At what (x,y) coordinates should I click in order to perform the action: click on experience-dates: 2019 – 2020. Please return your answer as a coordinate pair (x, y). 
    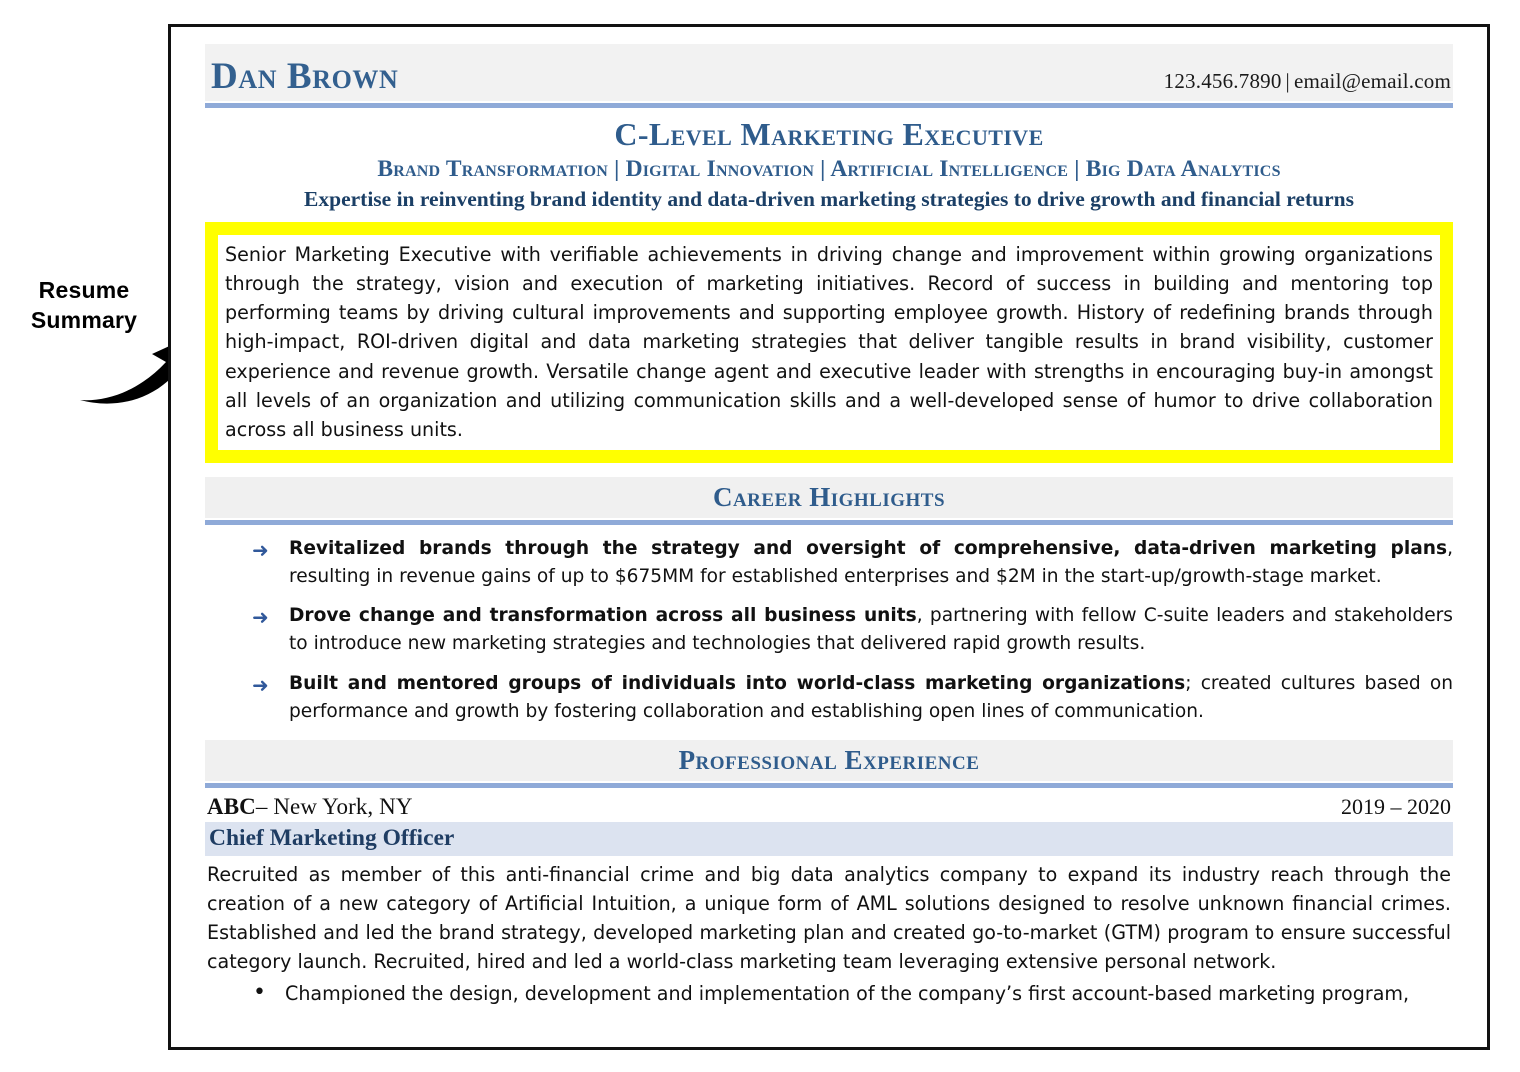
    Looking at the image, I should click on (1396, 806).